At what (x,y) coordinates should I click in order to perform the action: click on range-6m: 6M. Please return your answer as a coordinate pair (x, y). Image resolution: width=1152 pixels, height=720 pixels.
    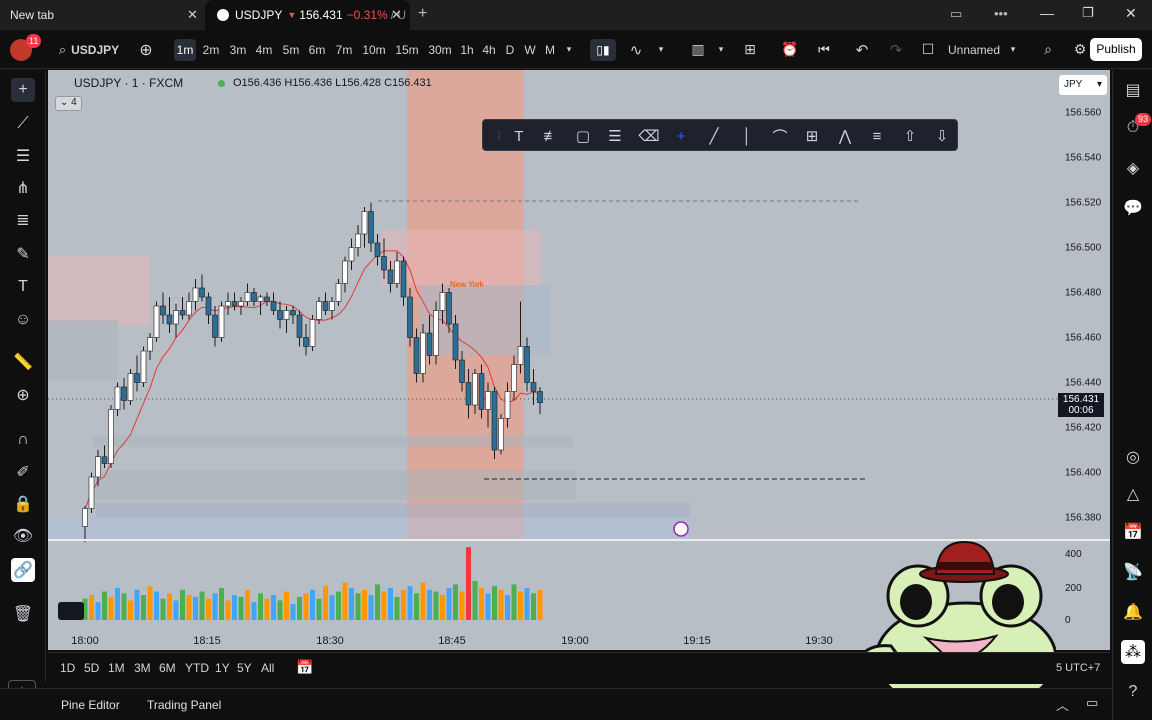
    Looking at the image, I should click on (167, 668).